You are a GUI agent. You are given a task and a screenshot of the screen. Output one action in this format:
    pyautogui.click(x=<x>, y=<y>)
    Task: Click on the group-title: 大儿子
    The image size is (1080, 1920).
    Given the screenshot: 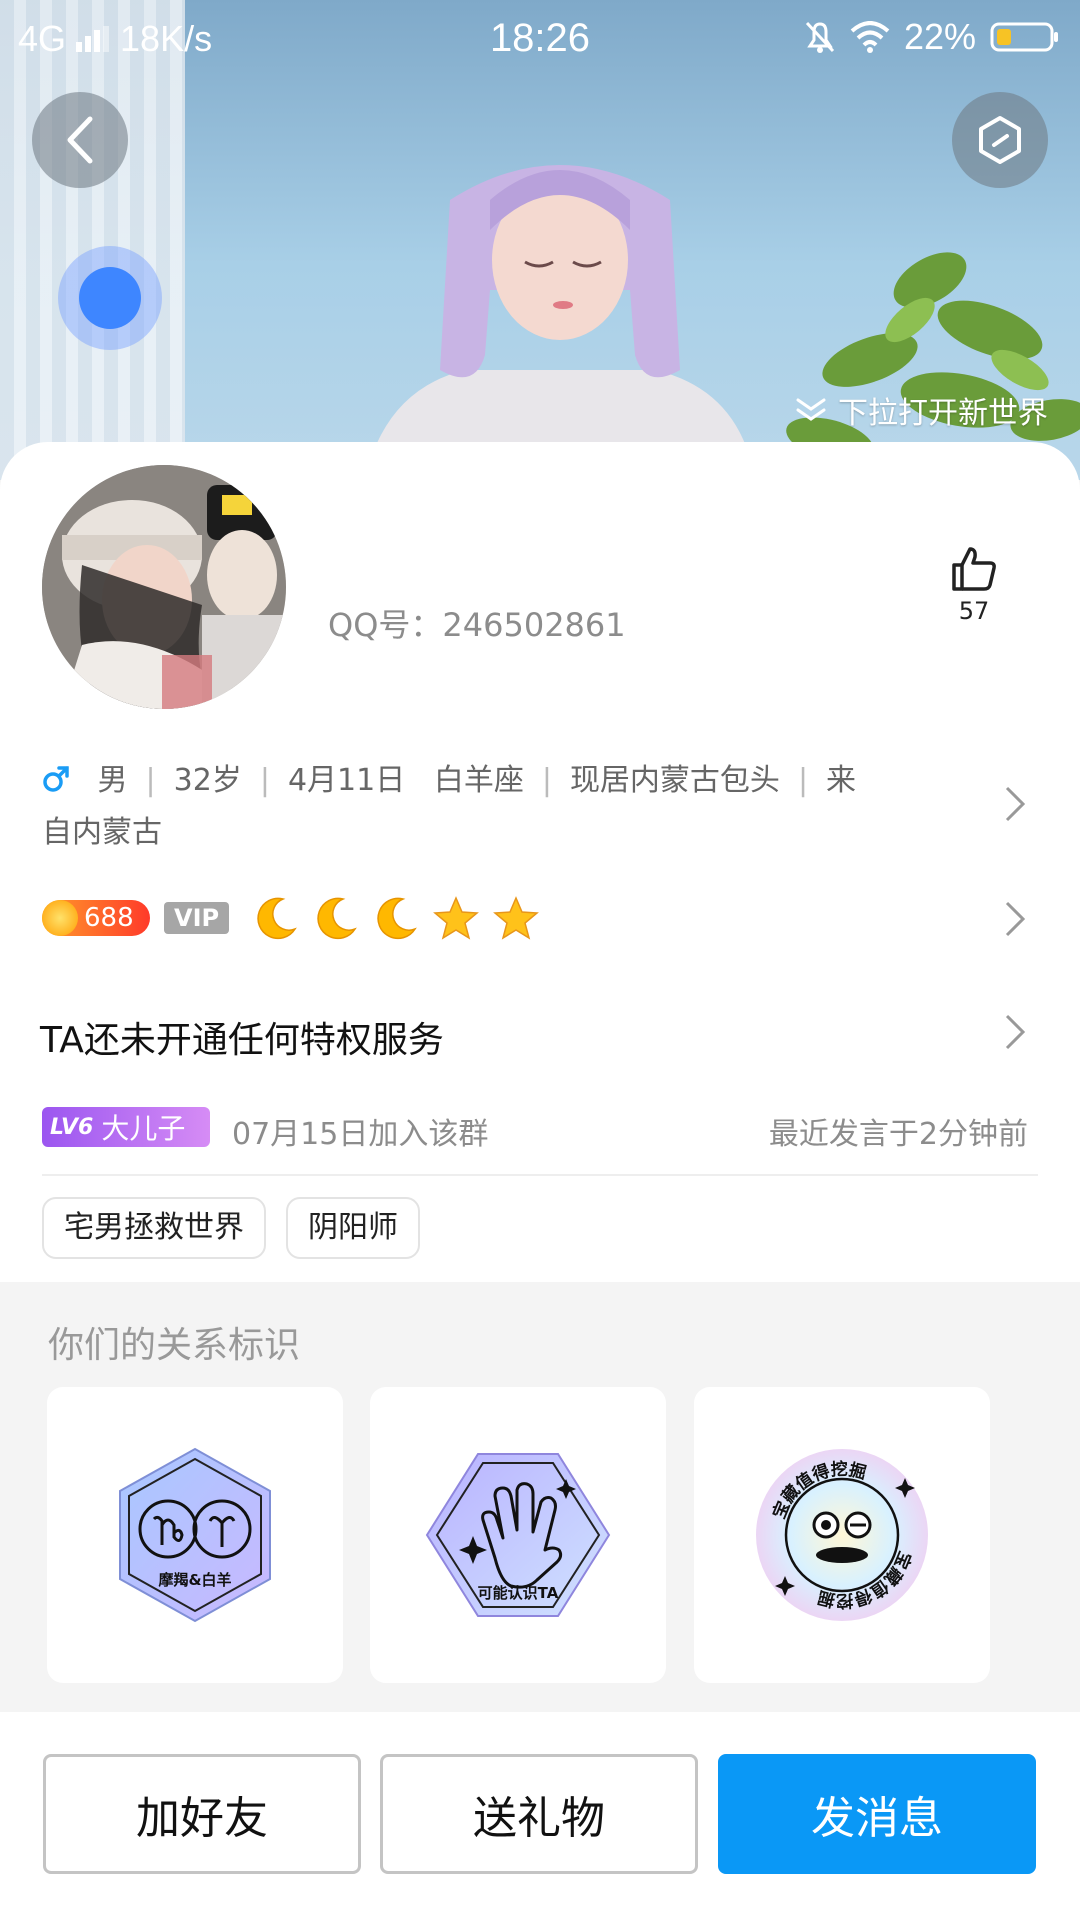 What is the action you would take?
    pyautogui.click(x=143, y=1128)
    